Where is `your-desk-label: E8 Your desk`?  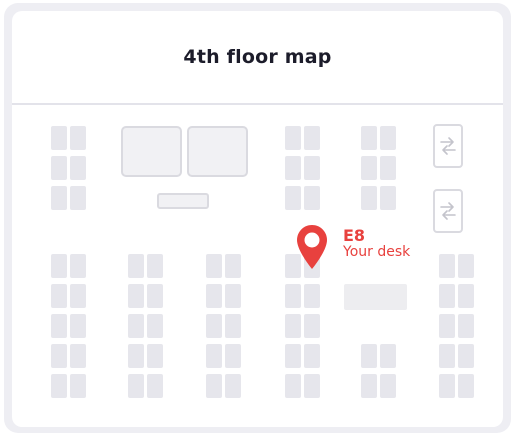 your-desk-label: E8 Your desk is located at coordinates (376, 244).